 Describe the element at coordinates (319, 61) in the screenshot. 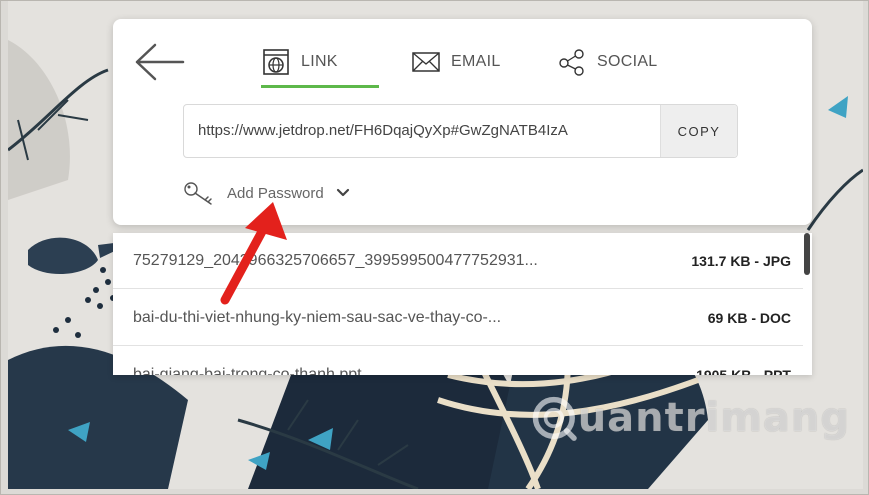

I see `tab-link-label: LINK` at that location.